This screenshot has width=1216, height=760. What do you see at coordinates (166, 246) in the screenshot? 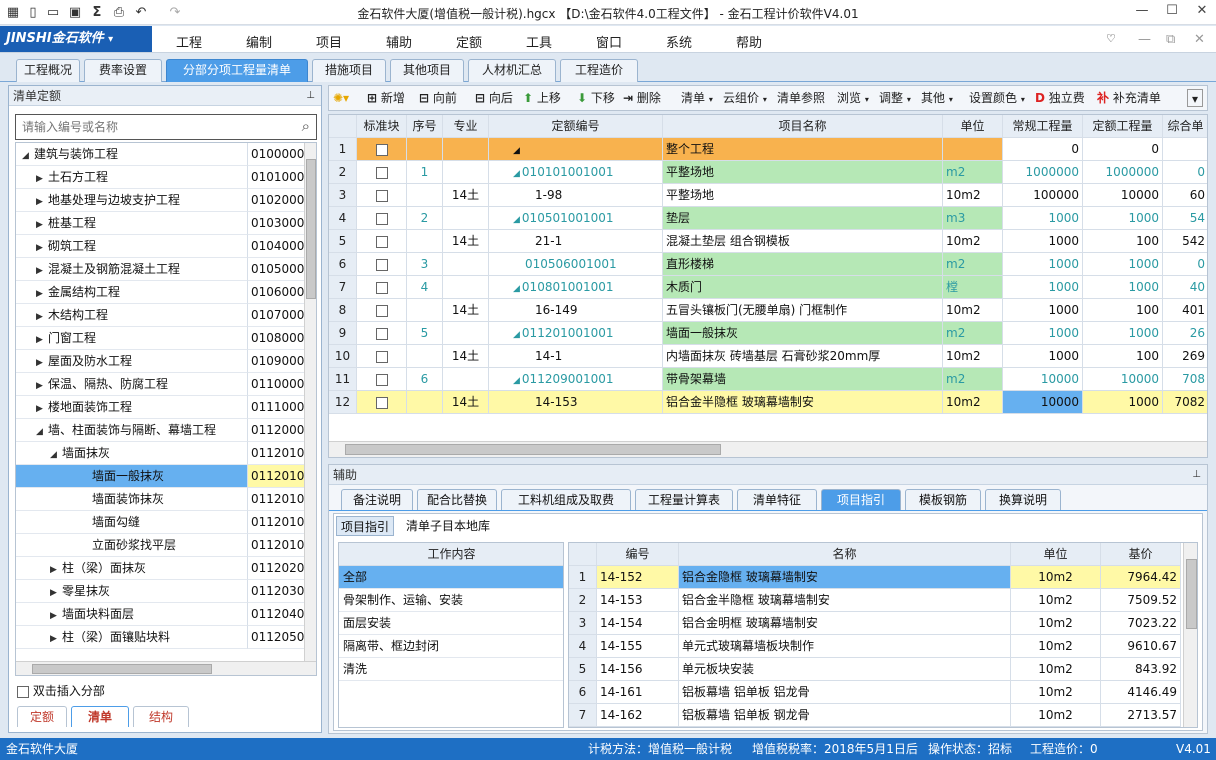
I see `tree-node: ▶ 砌筑工程 0104000` at bounding box center [166, 246].